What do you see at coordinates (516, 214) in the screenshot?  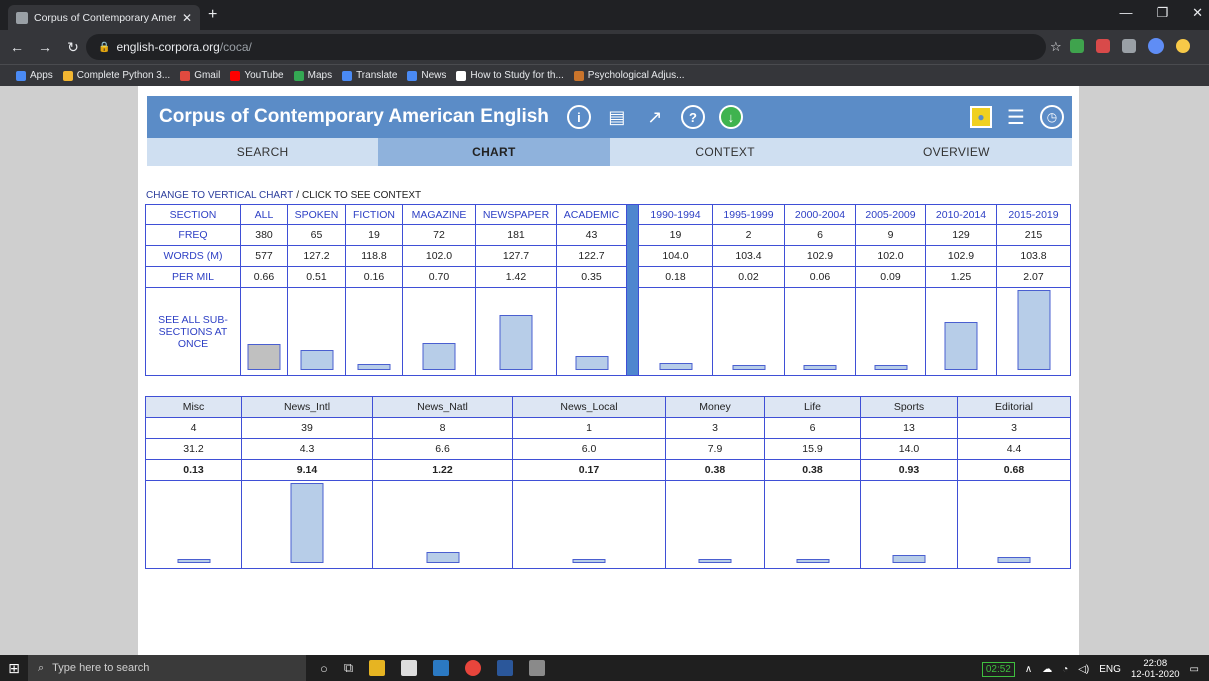 I see `header-newspaper: NEWSPAPER` at bounding box center [516, 214].